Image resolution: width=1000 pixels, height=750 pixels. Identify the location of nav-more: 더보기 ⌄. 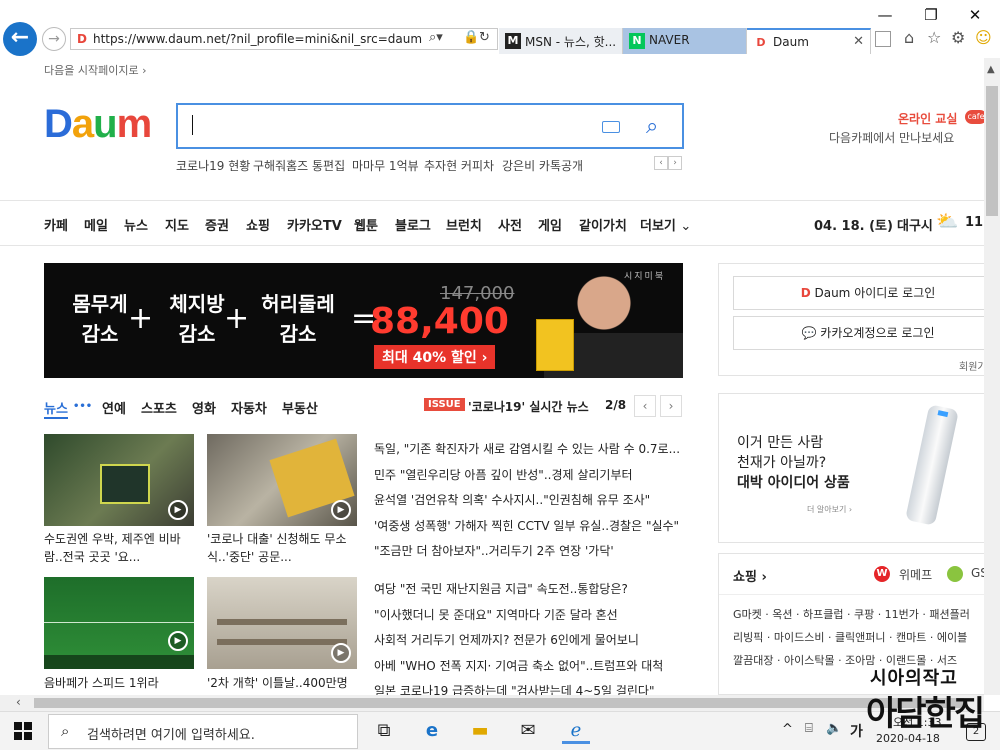
(665, 224).